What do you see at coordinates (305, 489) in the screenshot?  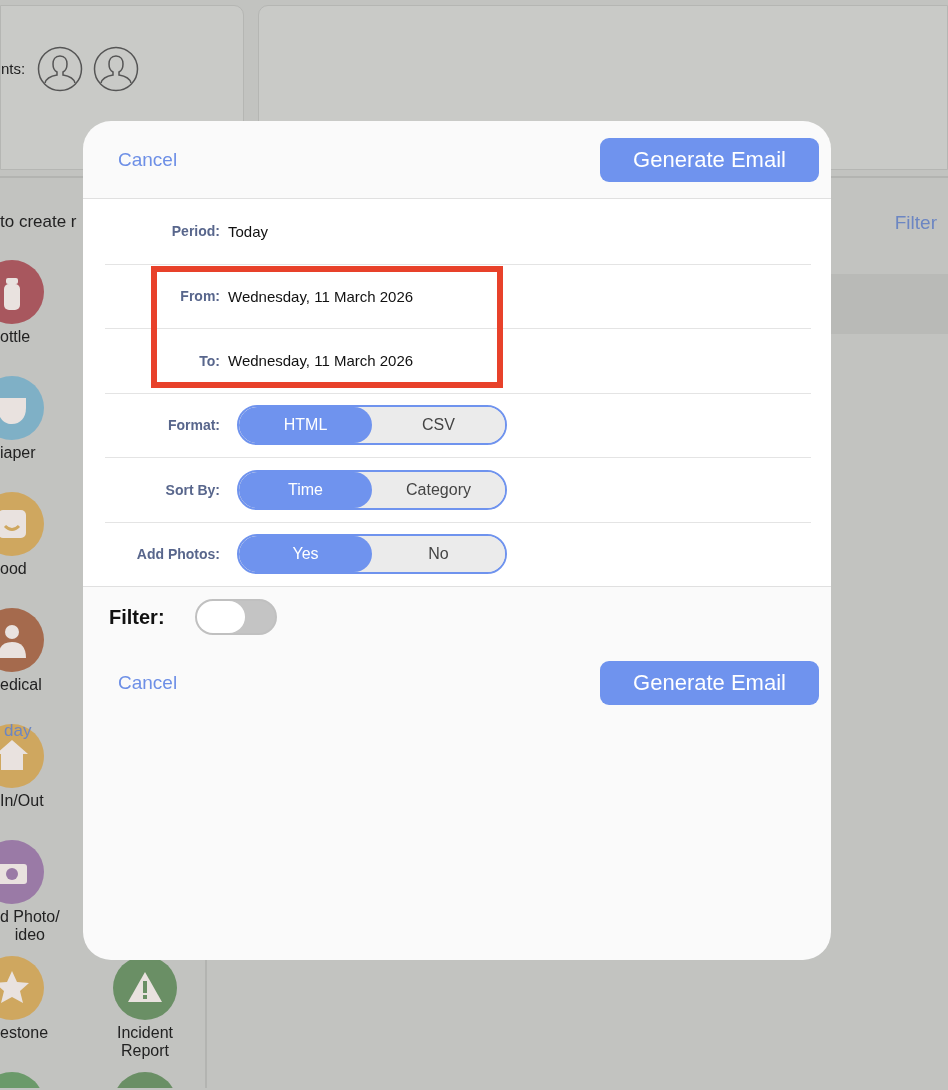 I see `segment-option: Time` at bounding box center [305, 489].